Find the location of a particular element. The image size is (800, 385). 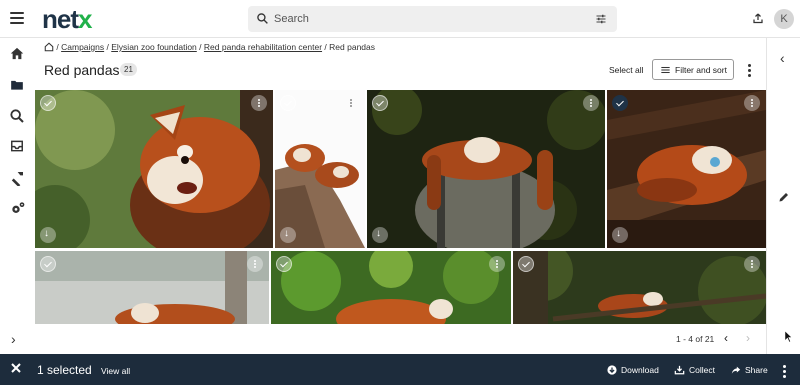

asset-count-badge: 21 is located at coordinates (128, 69).